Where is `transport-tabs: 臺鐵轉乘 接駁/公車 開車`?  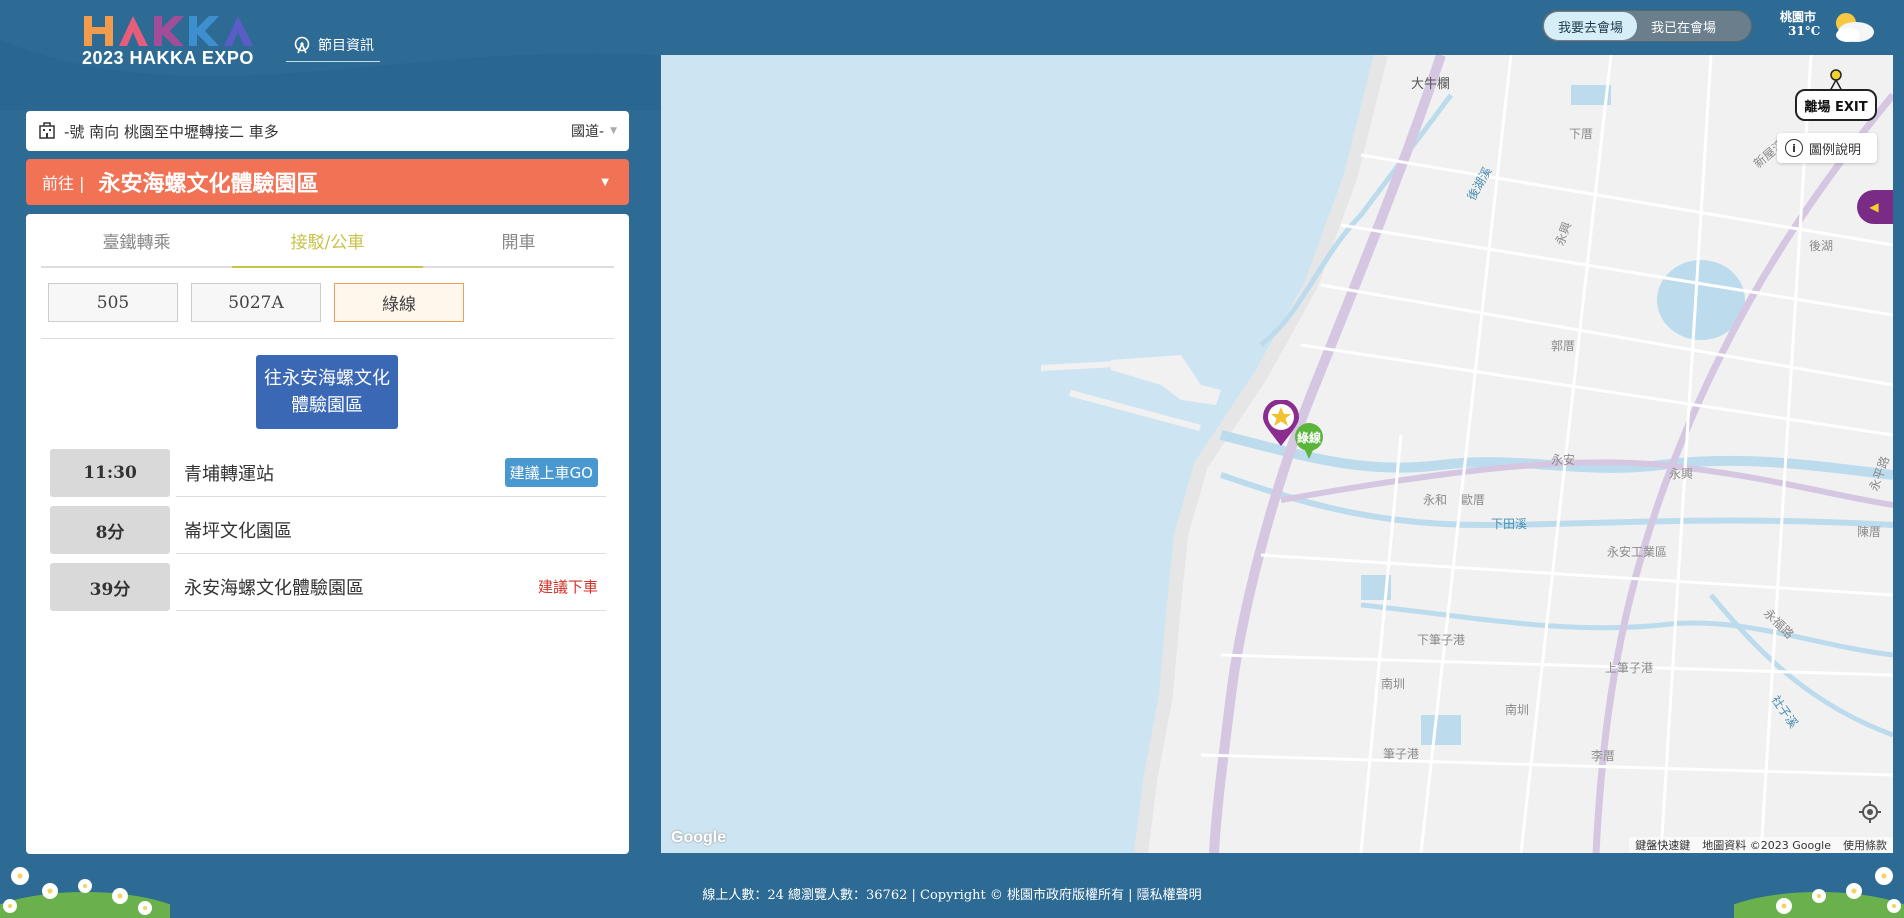
transport-tabs: 臺鐵轉乘 接駁/公車 開車 is located at coordinates (327, 241).